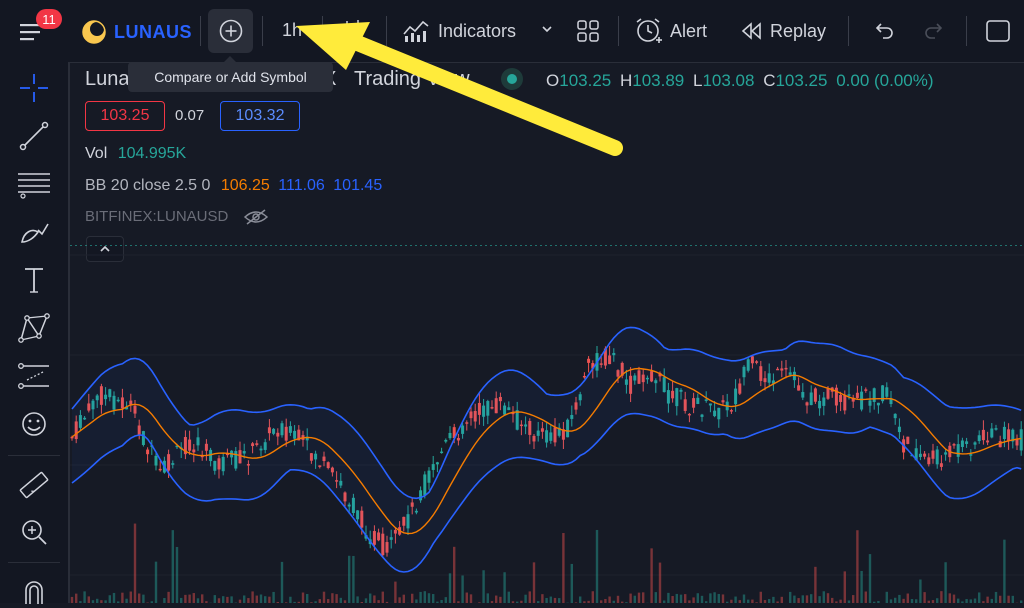 Image resolution: width=1024 pixels, height=608 pixels. What do you see at coordinates (292, 30) in the screenshot?
I see `interval-button: 1h` at bounding box center [292, 30].